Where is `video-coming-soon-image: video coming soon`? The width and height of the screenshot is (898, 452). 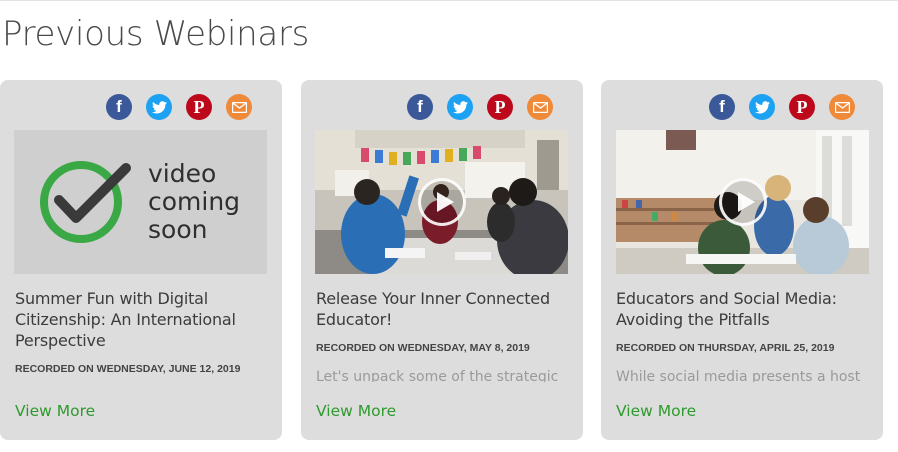 video-coming-soon-image: video coming soon is located at coordinates (140, 202).